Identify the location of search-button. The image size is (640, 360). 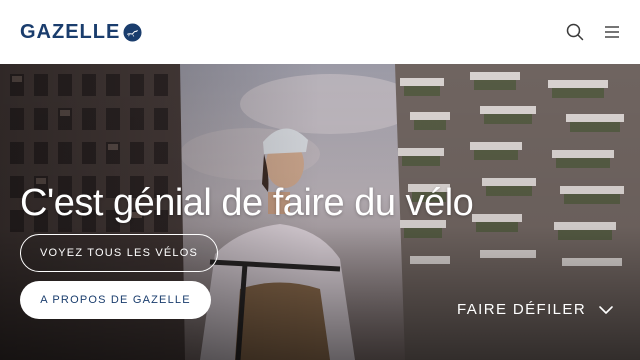
(575, 32).